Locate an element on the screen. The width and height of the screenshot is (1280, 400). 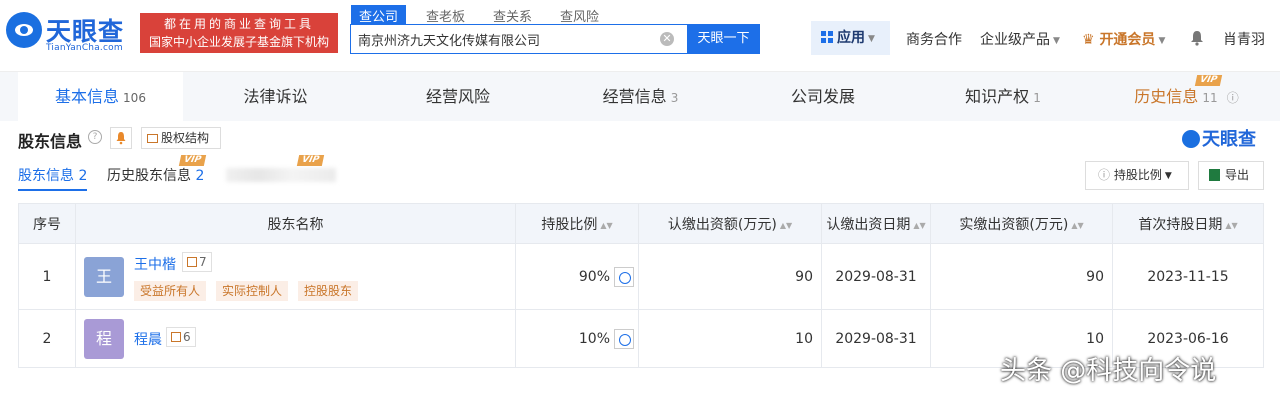
tab-count: 106 is located at coordinates (134, 98).